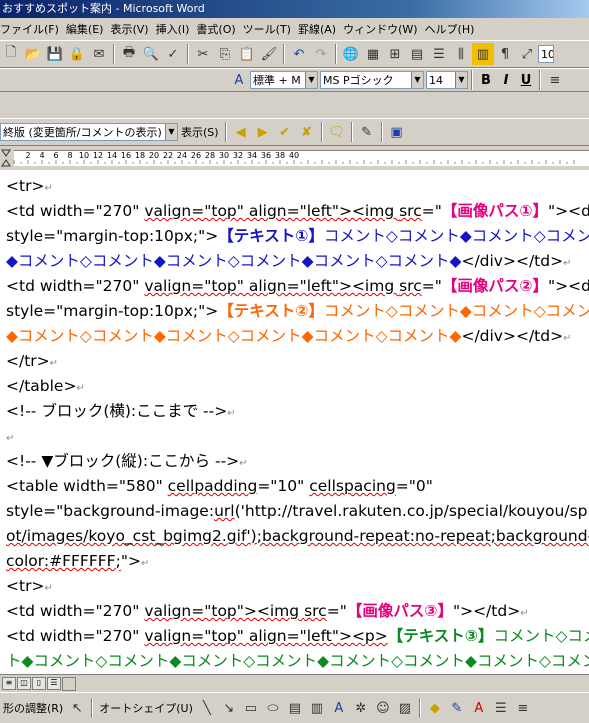 The image size is (589, 723). What do you see at coordinates (203, 54) in the screenshot?
I see `cut-icon: ✂` at bounding box center [203, 54].